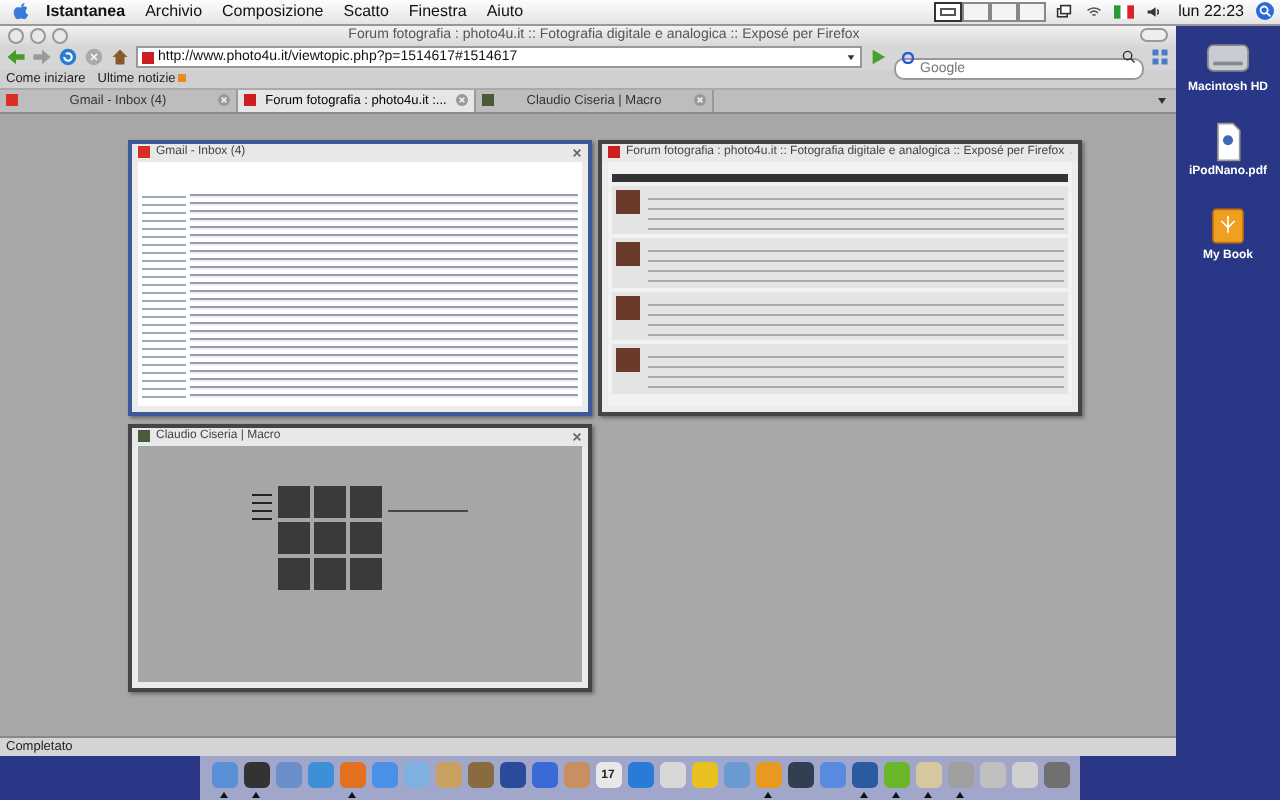  I want to click on menu-item: Archivio, so click(174, 11).